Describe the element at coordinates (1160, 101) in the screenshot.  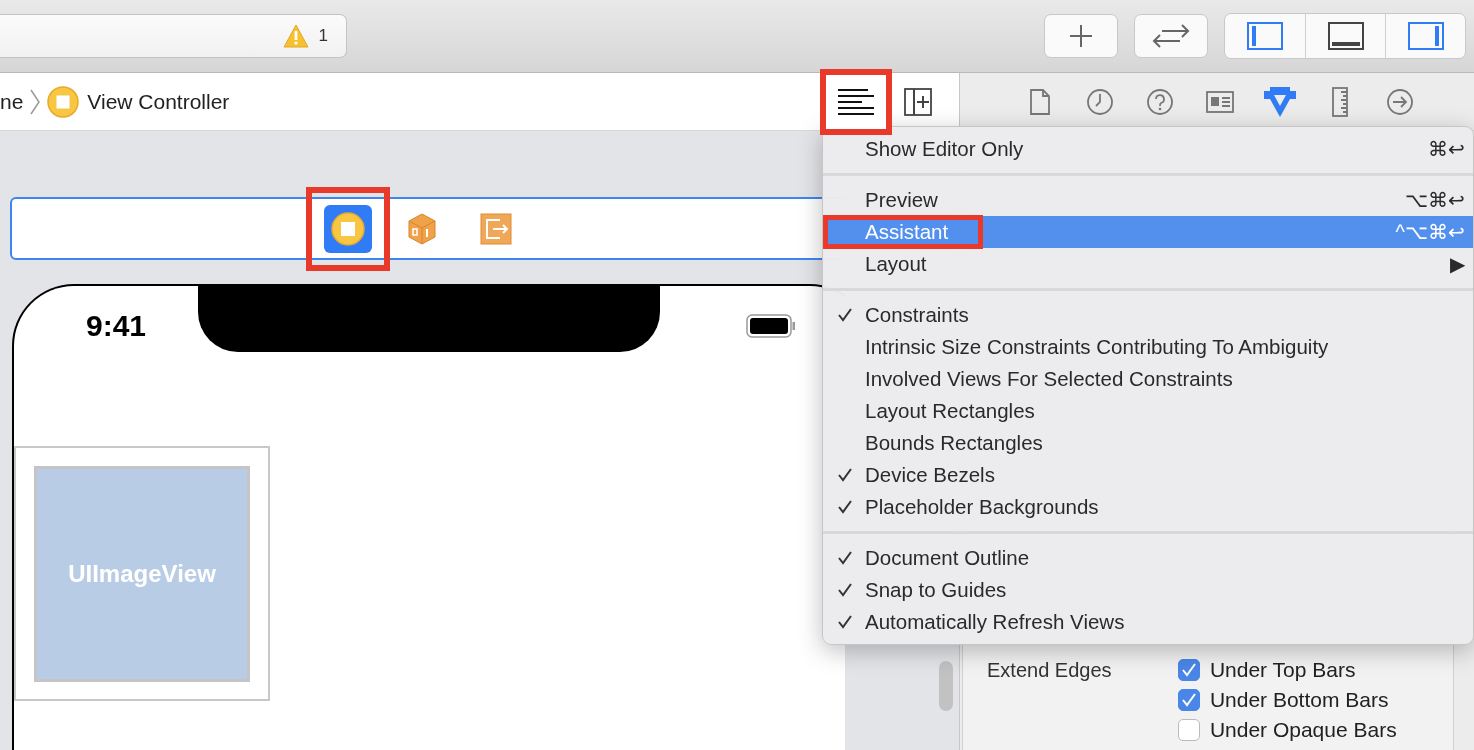
I see `help-icon` at that location.